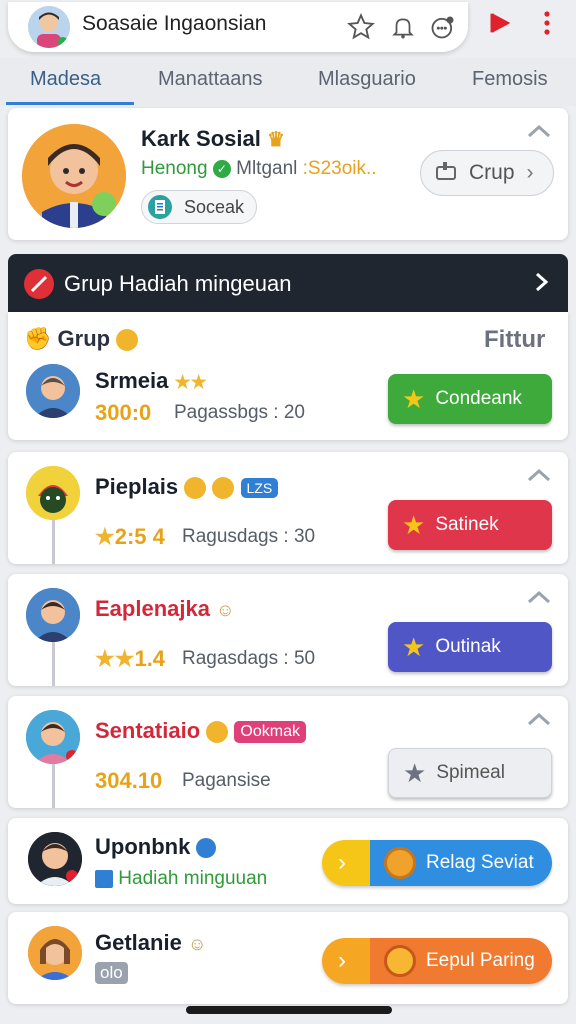 Image resolution: width=576 pixels, height=1024 pixels. I want to click on social-badge: Soceak, so click(199, 207).